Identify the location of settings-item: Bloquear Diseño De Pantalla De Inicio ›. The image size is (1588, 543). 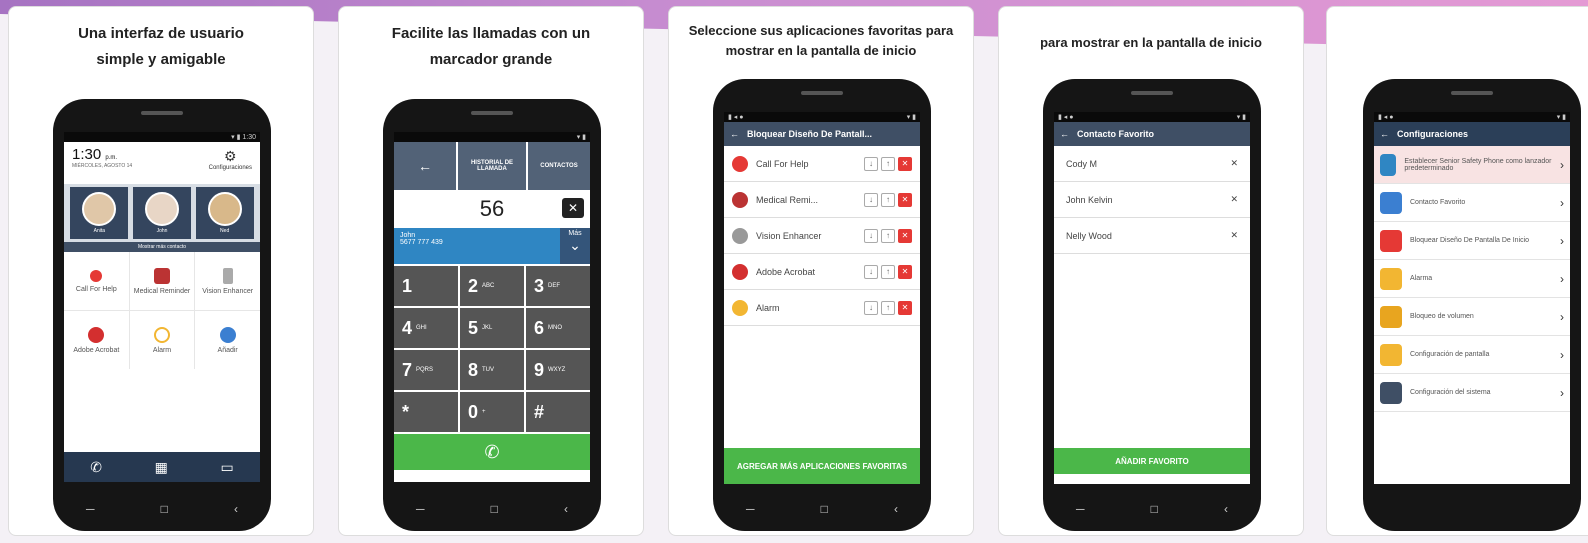
(1472, 241).